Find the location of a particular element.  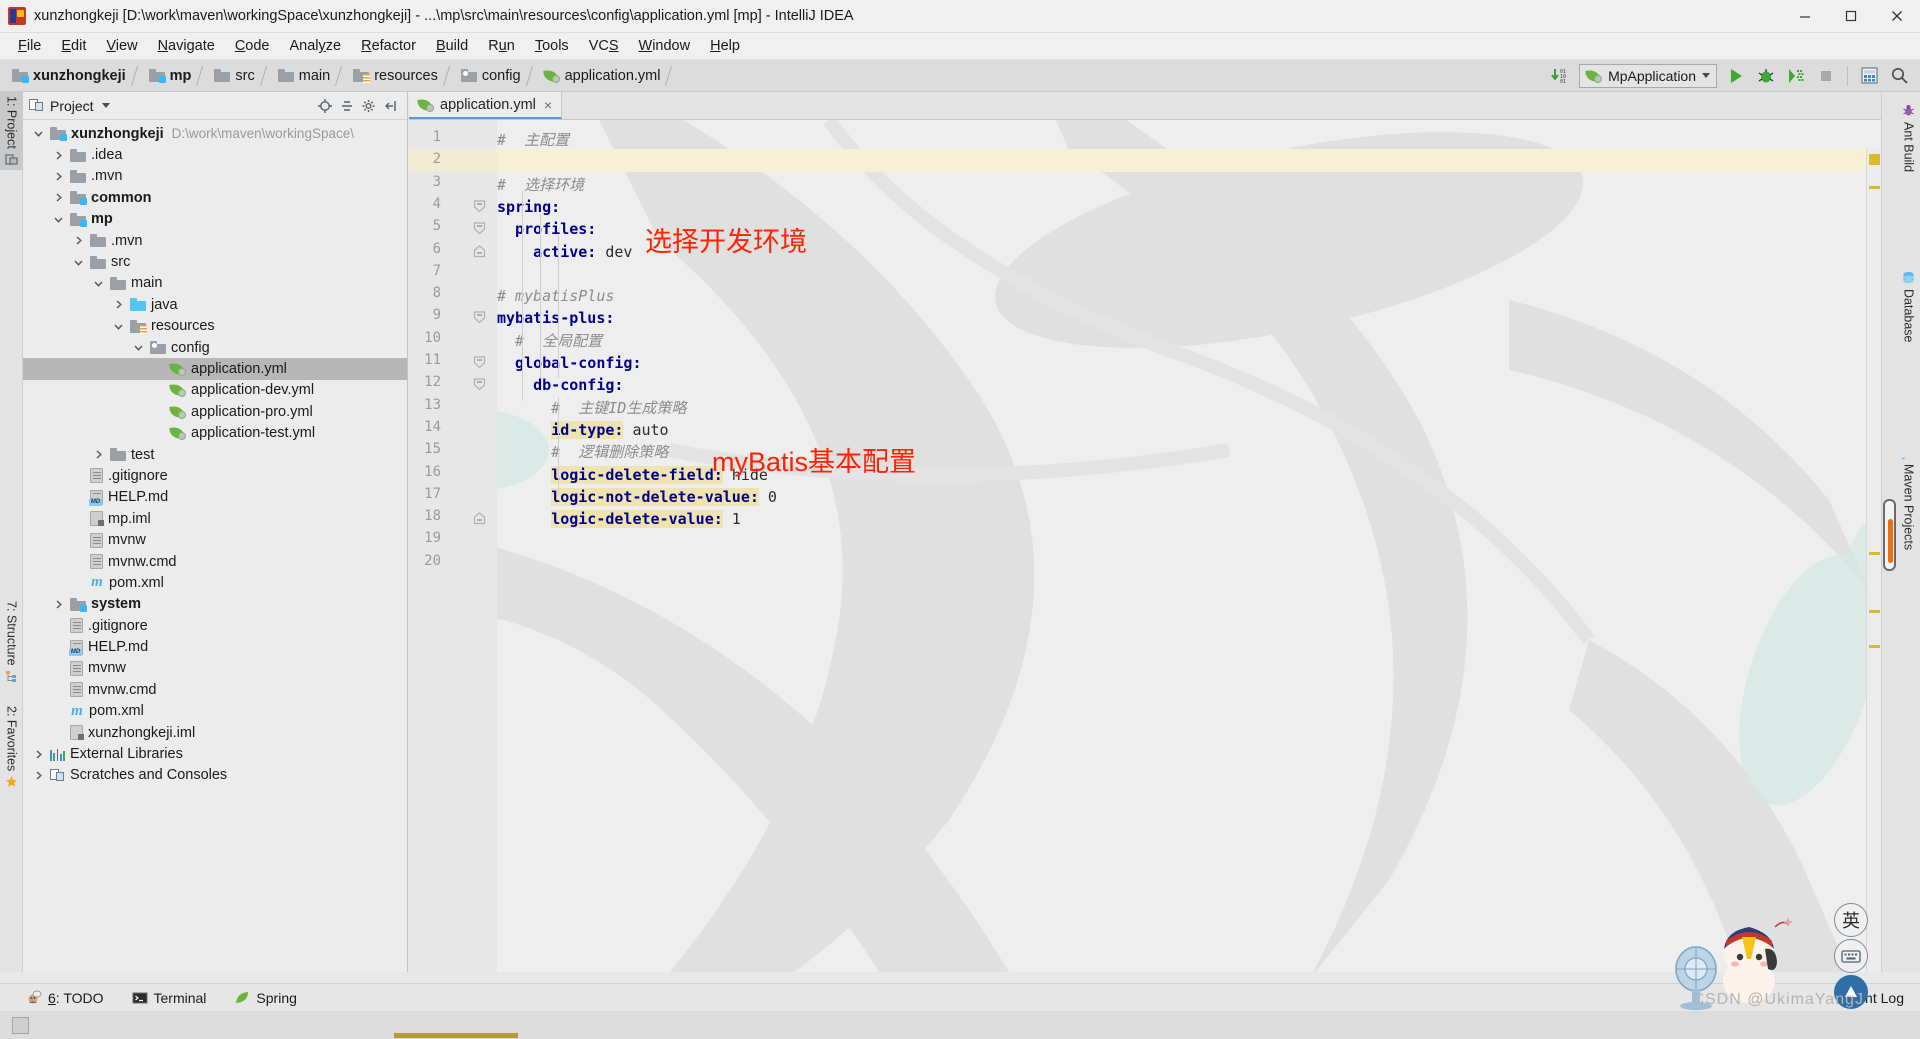

tree-row: src is located at coordinates (215, 261).